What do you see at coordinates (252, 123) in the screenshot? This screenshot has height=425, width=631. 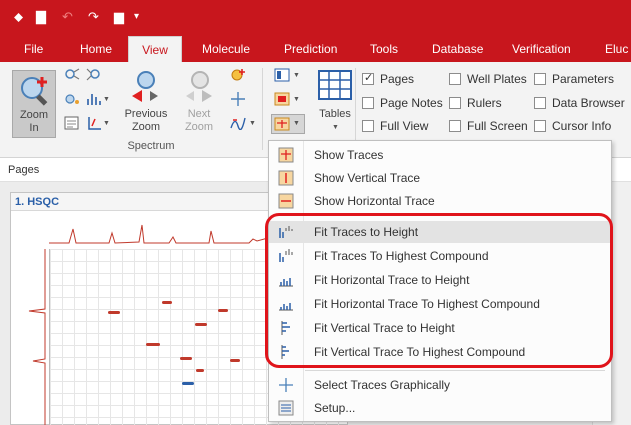 I see `integrate-dropdown-icon: ▼` at bounding box center [252, 123].